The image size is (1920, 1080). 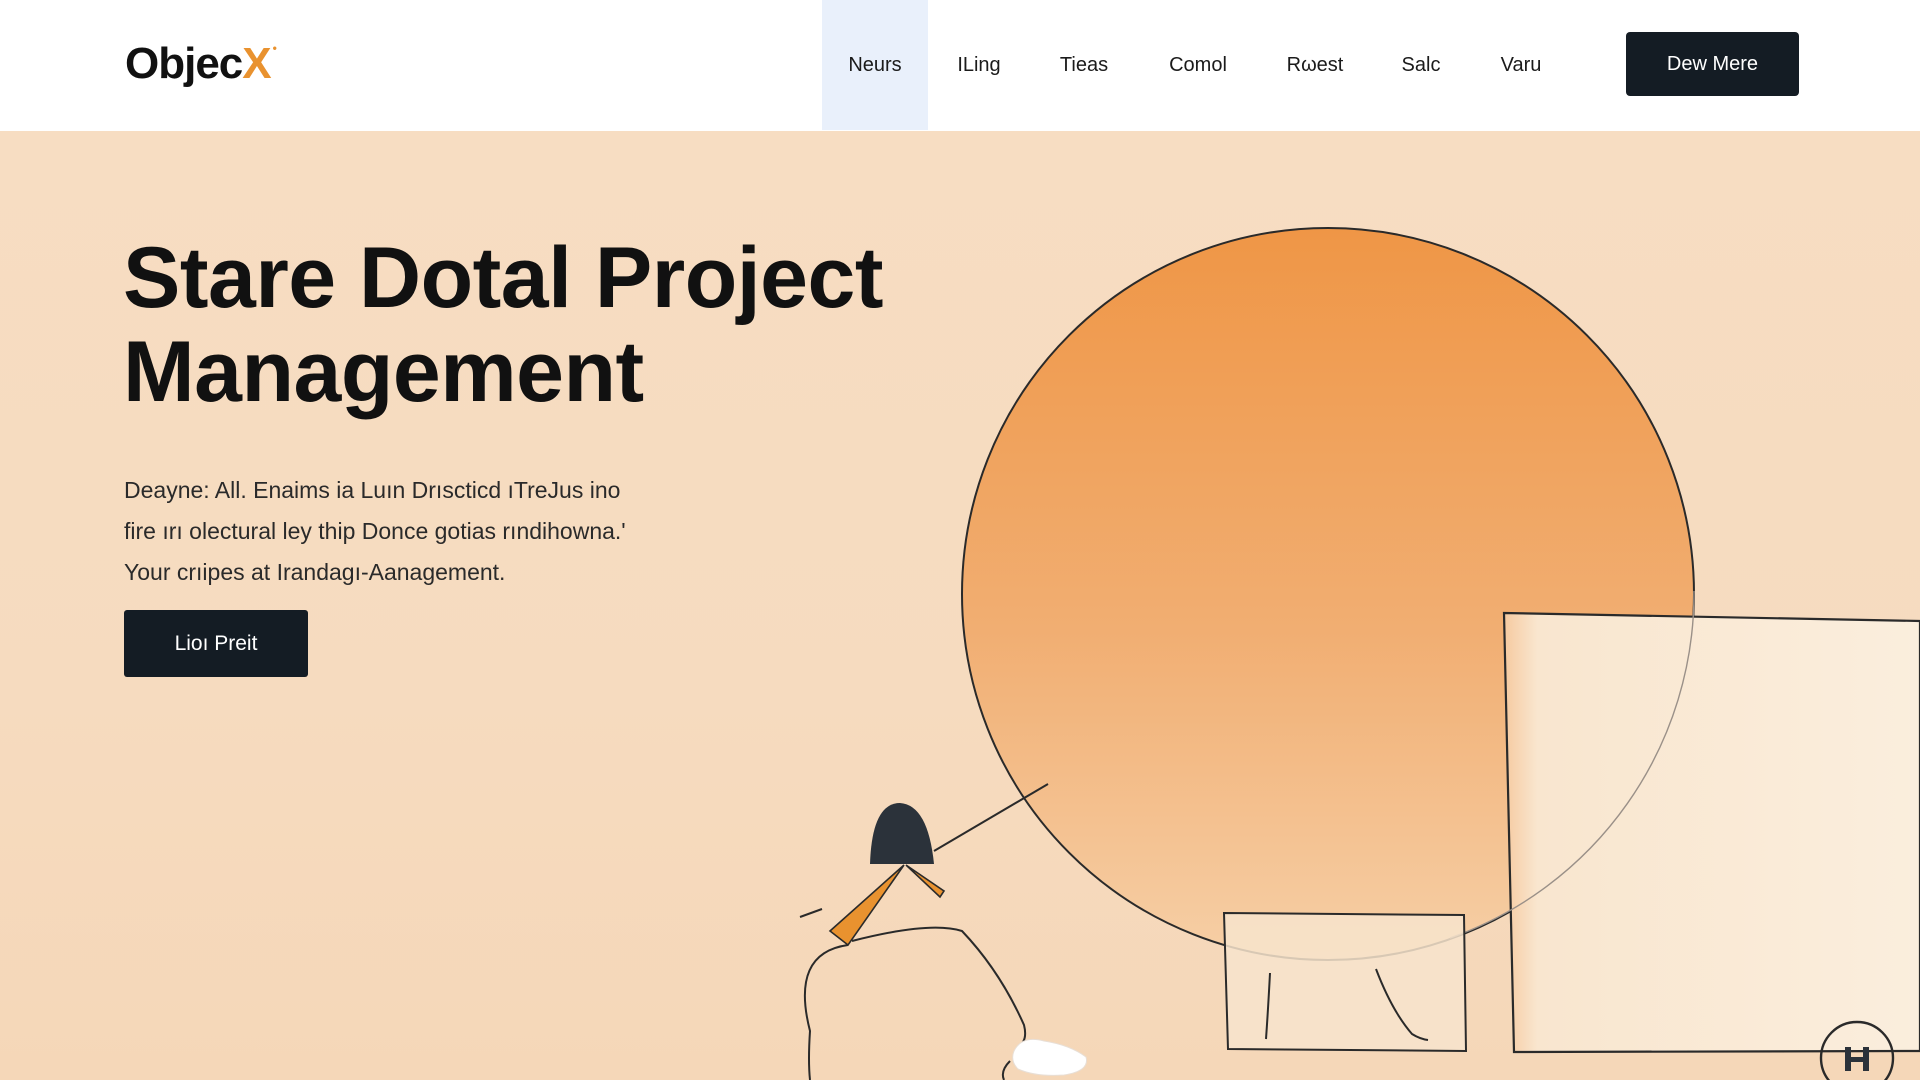 I want to click on logo: Objec X •, so click(x=201, y=64).